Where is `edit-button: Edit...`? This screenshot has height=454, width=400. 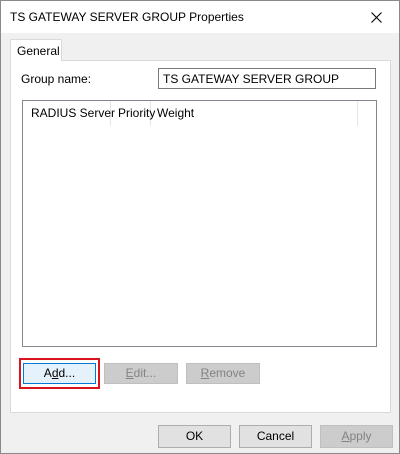
edit-button: Edit... is located at coordinates (141, 373).